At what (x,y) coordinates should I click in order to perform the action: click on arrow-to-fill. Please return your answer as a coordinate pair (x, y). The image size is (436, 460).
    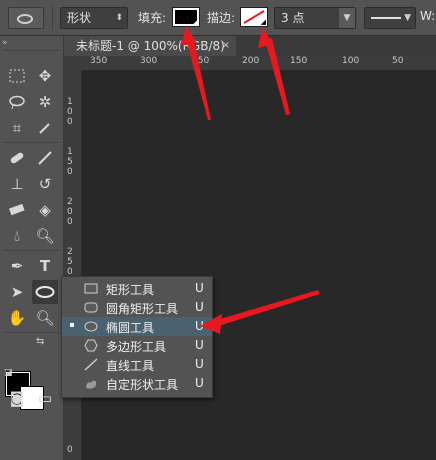
    Looking at the image, I should click on (198, 78).